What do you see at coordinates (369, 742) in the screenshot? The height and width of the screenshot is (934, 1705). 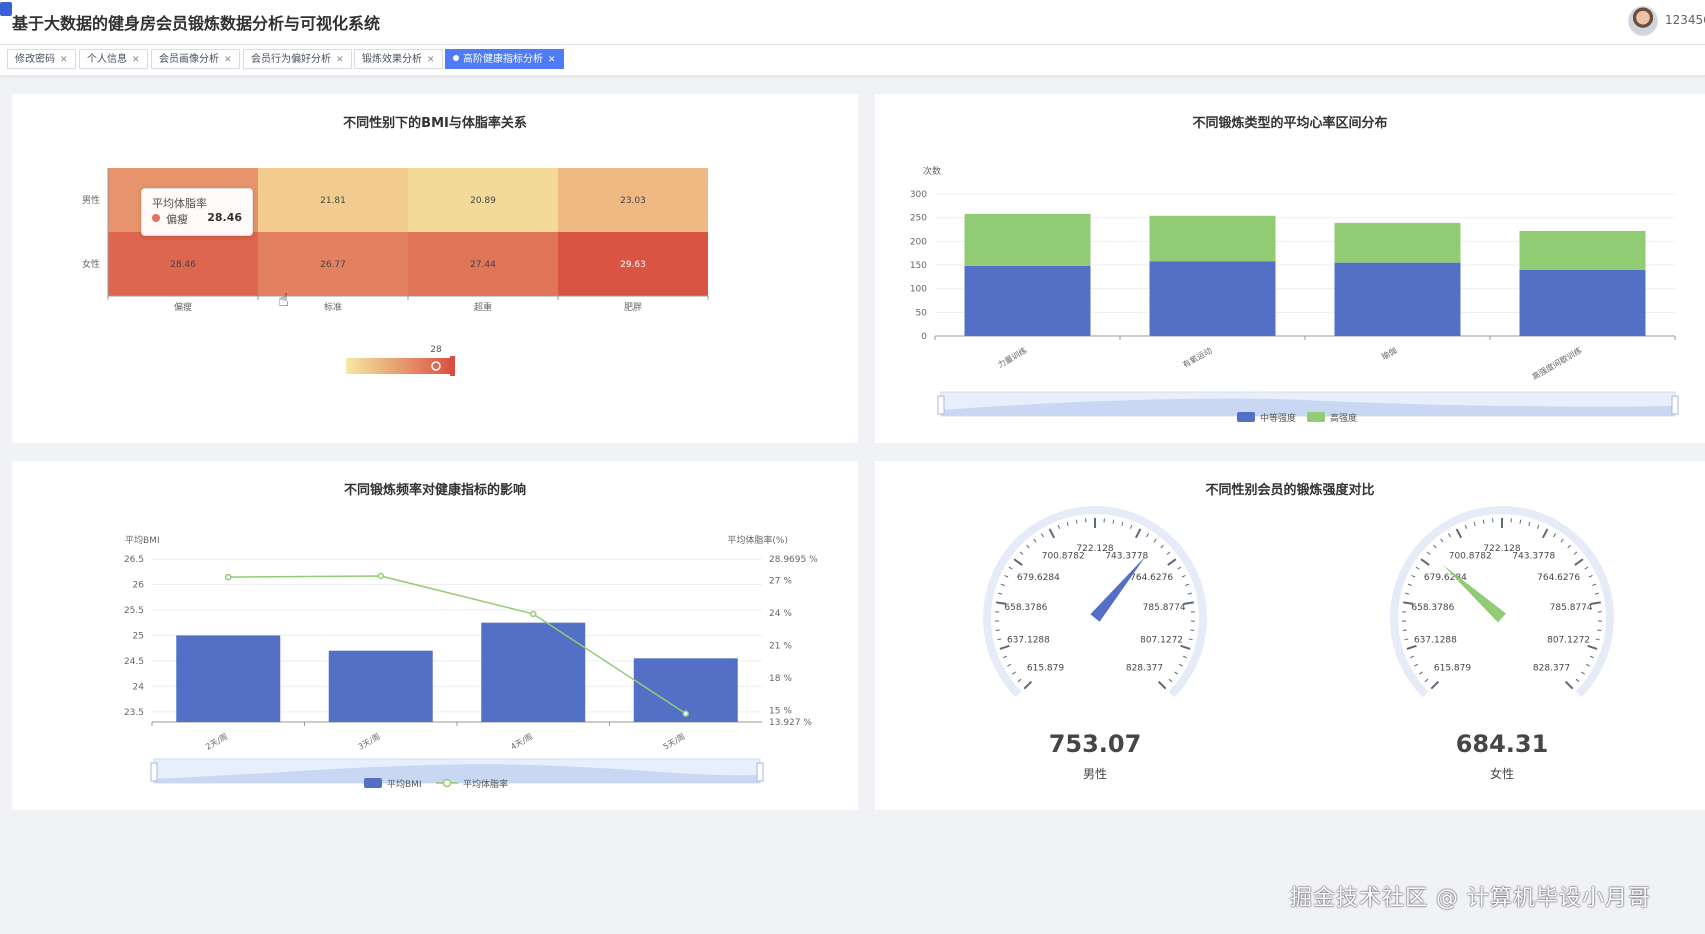 I see `x-axis-label: 3天/周` at bounding box center [369, 742].